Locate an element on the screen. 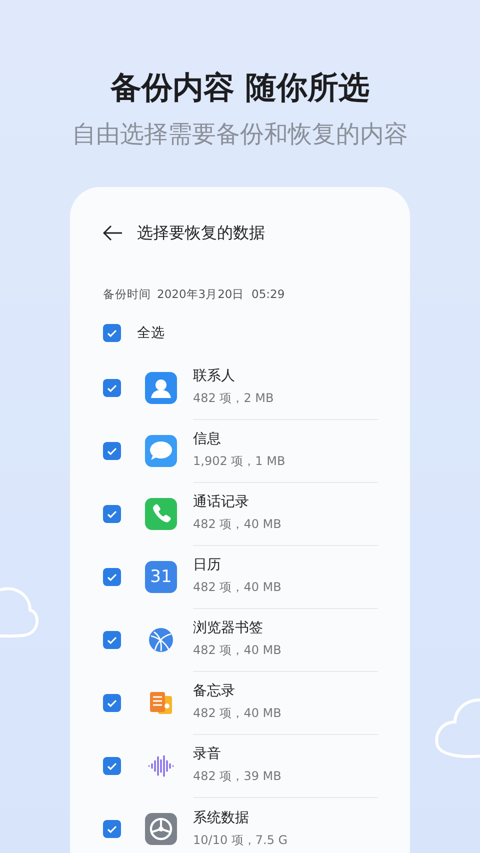  item-name: 备忘录 is located at coordinates (214, 691).